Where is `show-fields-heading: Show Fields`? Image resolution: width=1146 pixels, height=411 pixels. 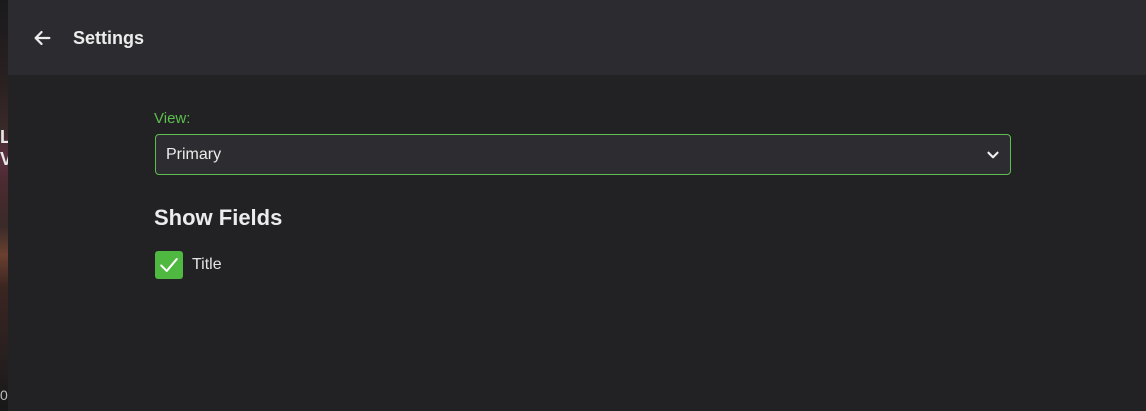
show-fields-heading: Show Fields is located at coordinates (218, 217).